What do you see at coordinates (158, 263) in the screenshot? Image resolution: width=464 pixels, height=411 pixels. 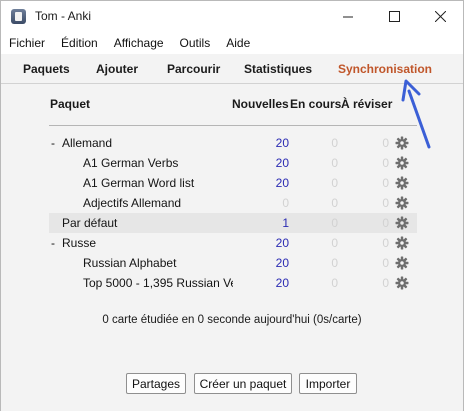 I see `deck-name: Russian Alphabet` at bounding box center [158, 263].